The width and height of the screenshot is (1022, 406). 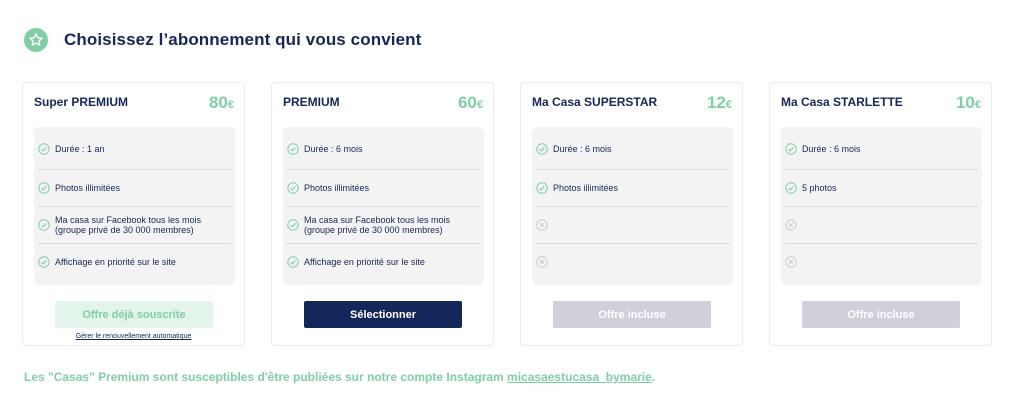 What do you see at coordinates (653, 377) in the screenshot?
I see `footer-suffix: .` at bounding box center [653, 377].